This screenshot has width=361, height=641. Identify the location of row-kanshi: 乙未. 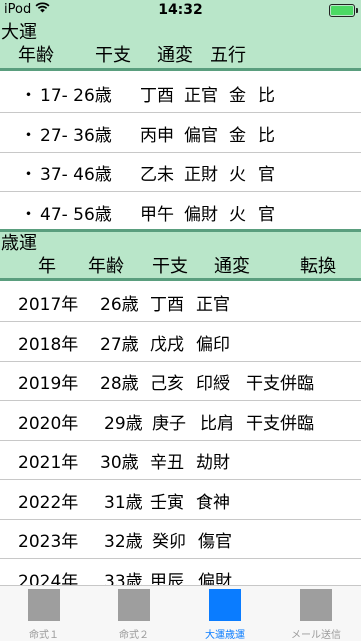
(157, 175).